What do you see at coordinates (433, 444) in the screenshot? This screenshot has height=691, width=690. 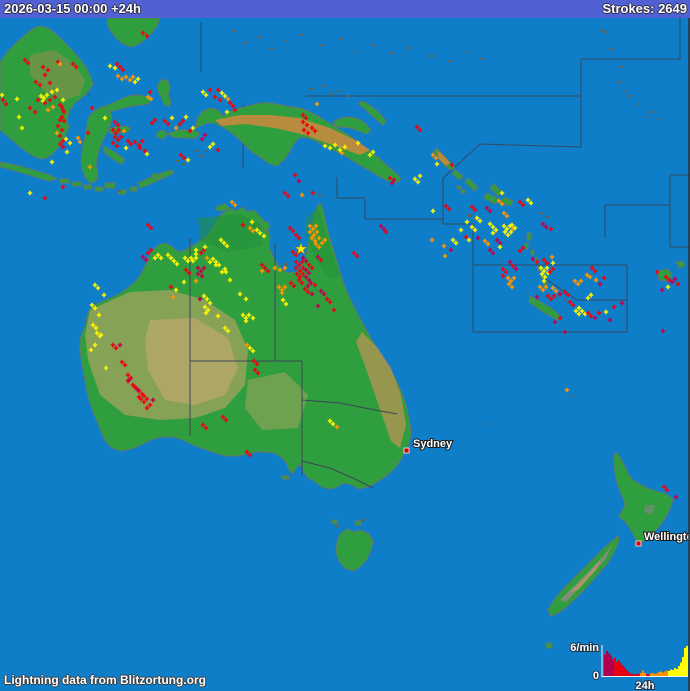 I see `city-name: Sydney` at bounding box center [433, 444].